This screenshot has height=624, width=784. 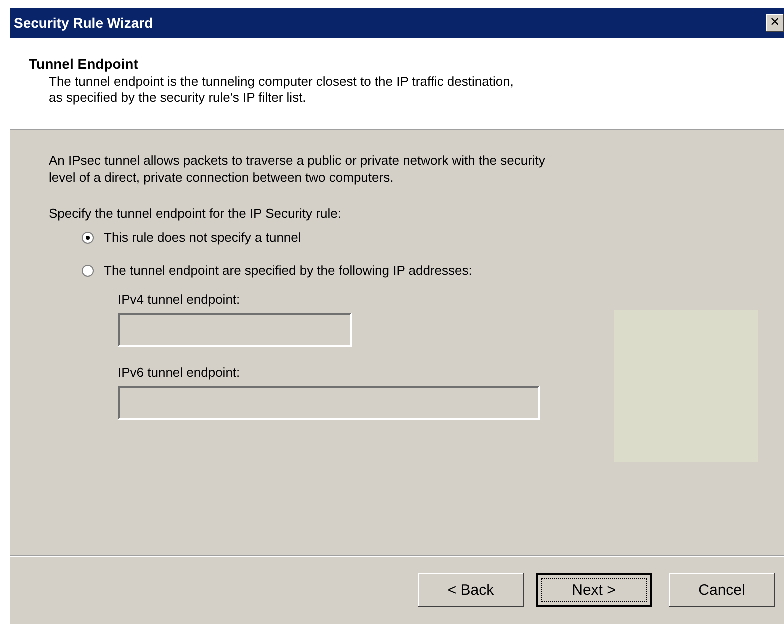 I want to click on field-label: IPv4 tunnel endpoint:, so click(x=180, y=299).